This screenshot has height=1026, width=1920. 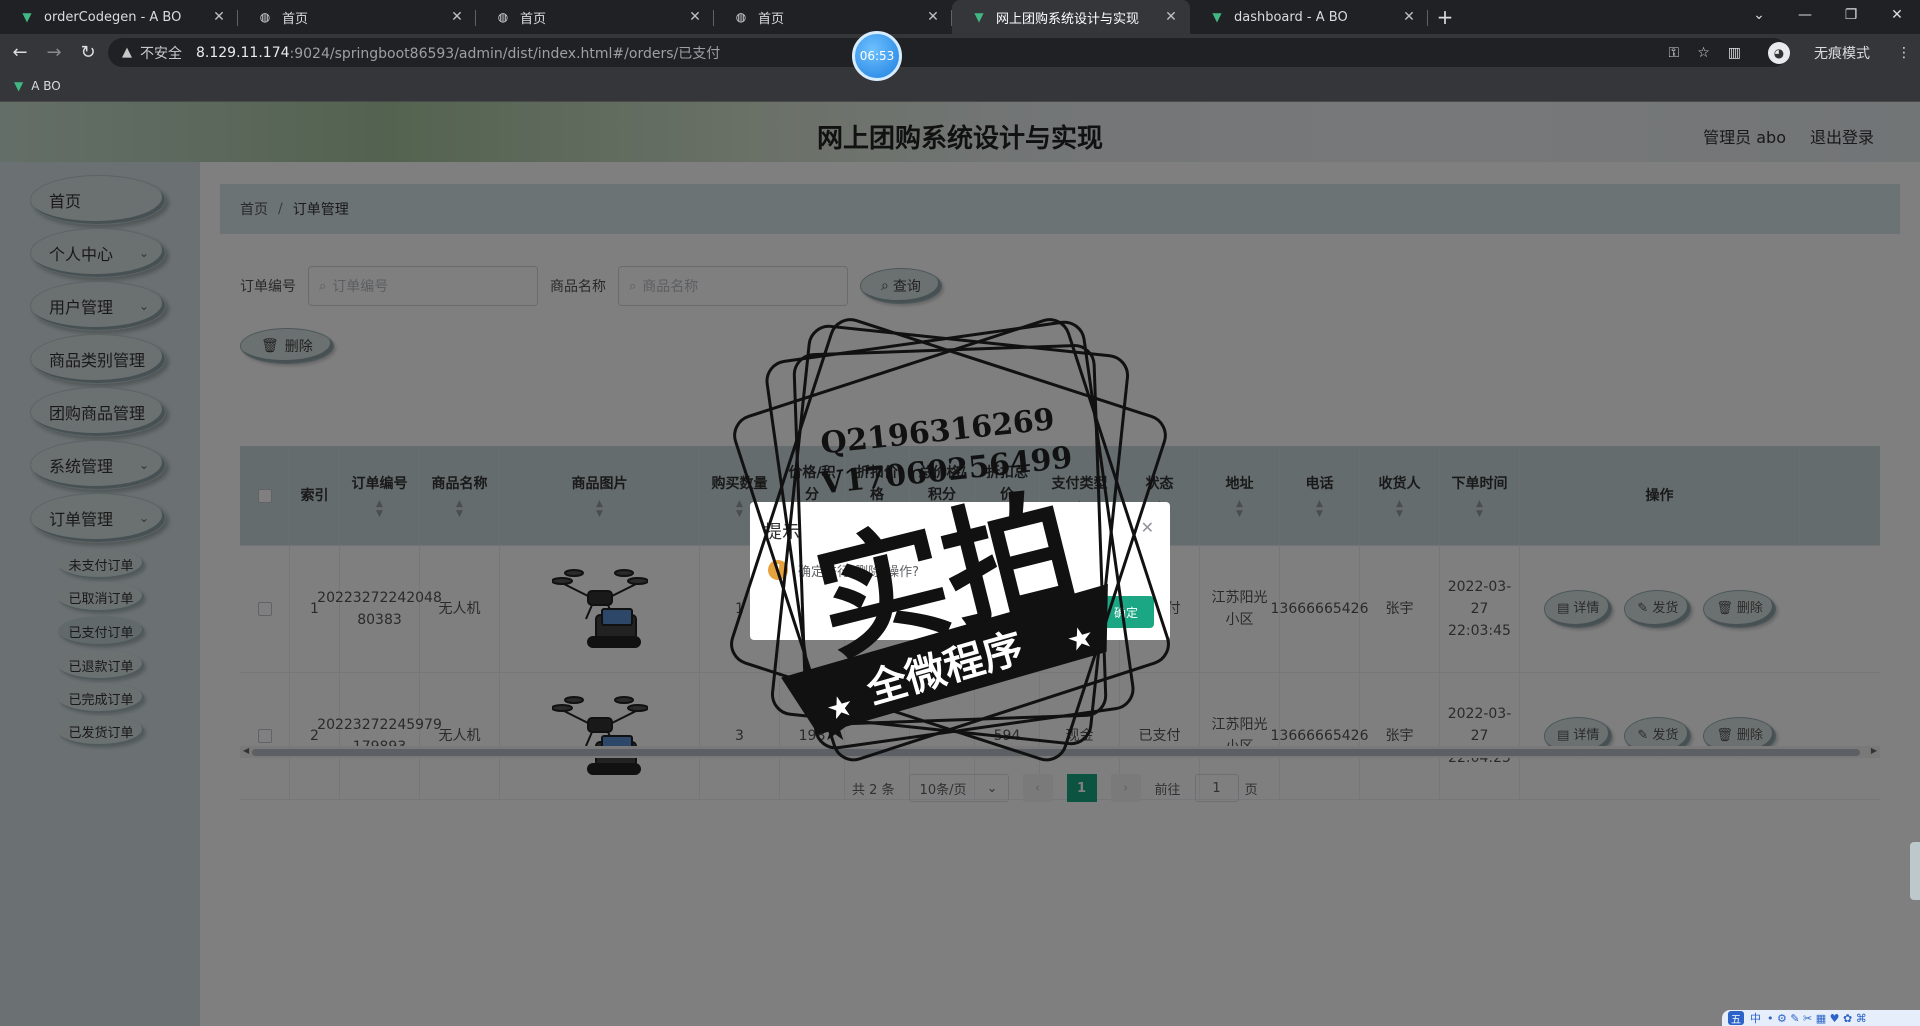 I want to click on tab-title: orderCodegen - A BO, so click(x=113, y=17).